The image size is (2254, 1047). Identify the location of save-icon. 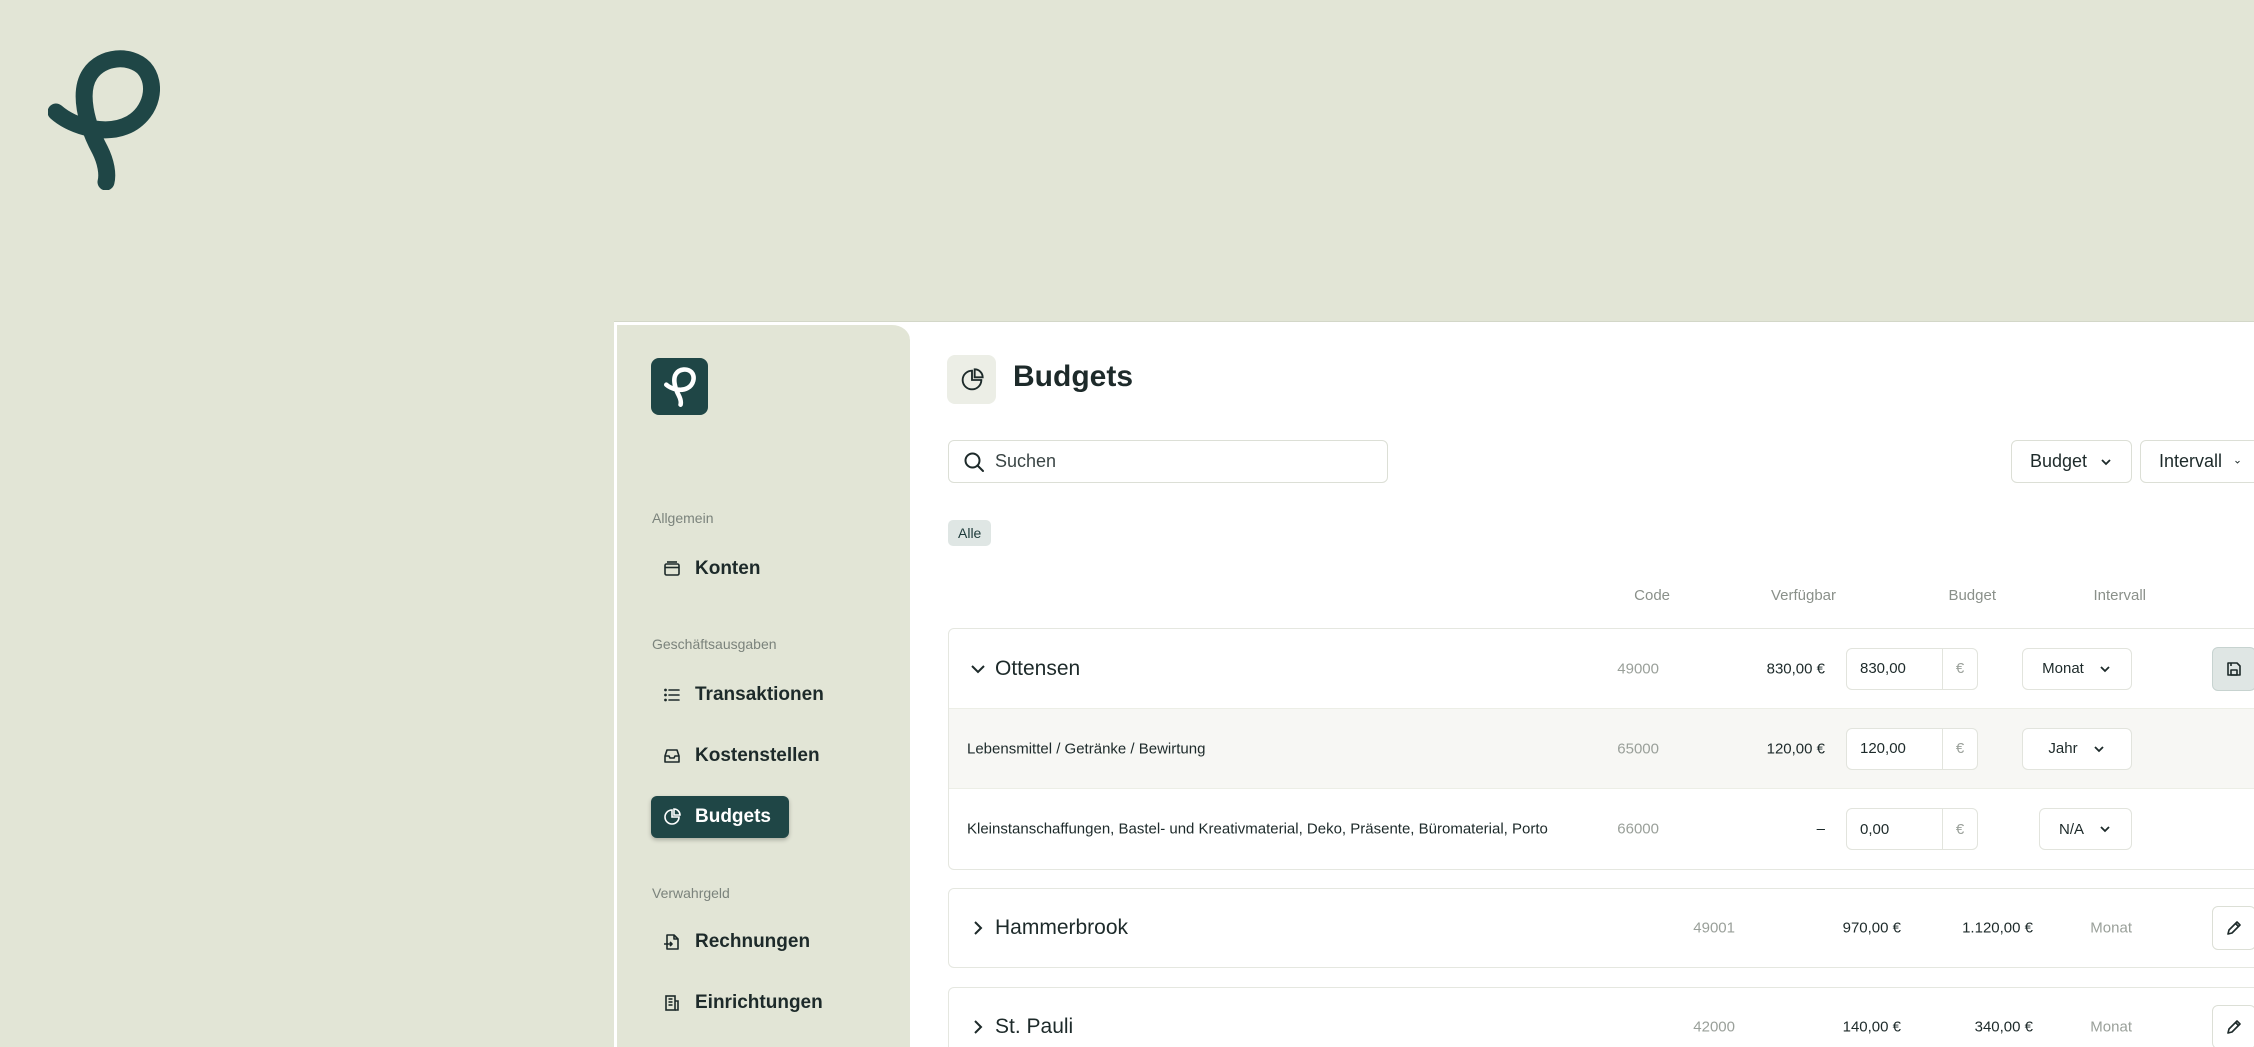
(2234, 668).